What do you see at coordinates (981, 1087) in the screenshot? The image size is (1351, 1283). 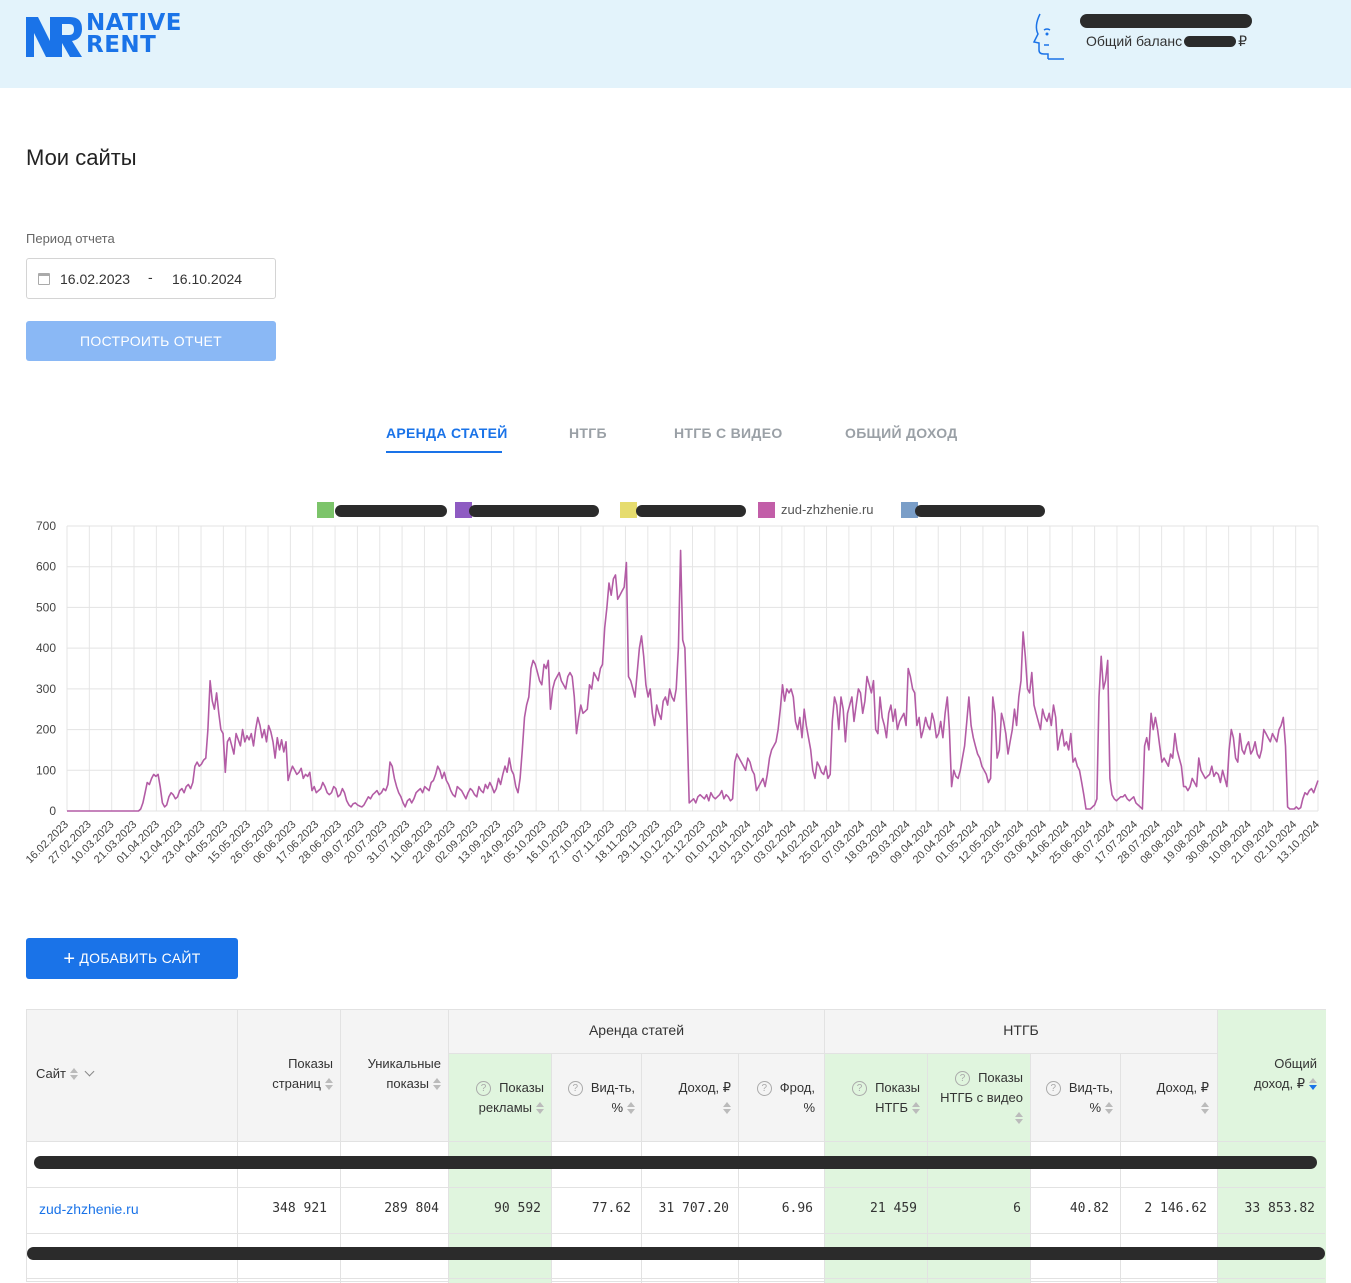 I see `col-header-label: Показы НТГБ с видео` at bounding box center [981, 1087].